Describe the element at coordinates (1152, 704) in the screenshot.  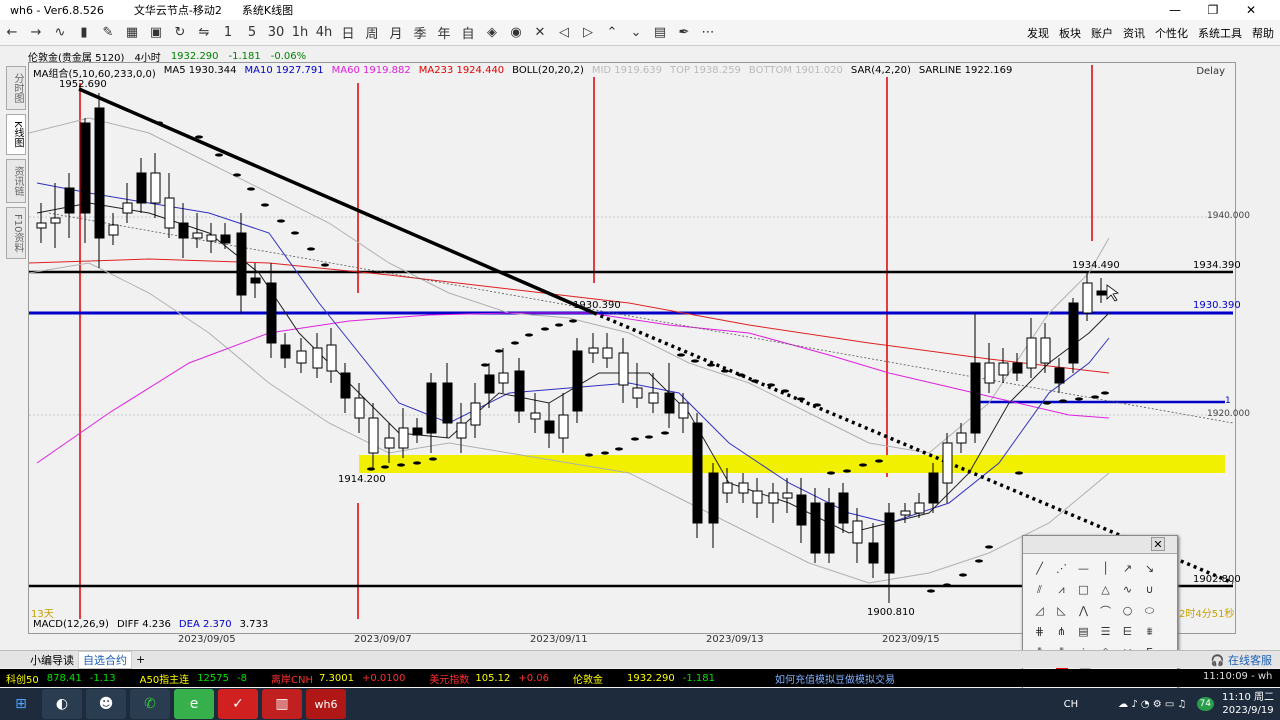
I see `tray-icons: ☁ ♪ ◔ ⚙ ▭ ♫` at that location.